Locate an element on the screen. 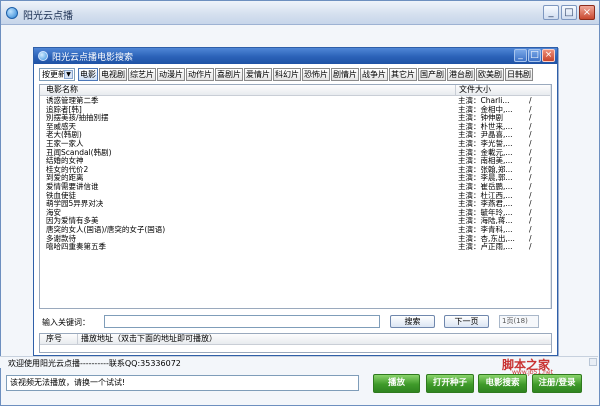 The width and height of the screenshot is (600, 406). category-scifi: 科幻片 is located at coordinates (287, 74).